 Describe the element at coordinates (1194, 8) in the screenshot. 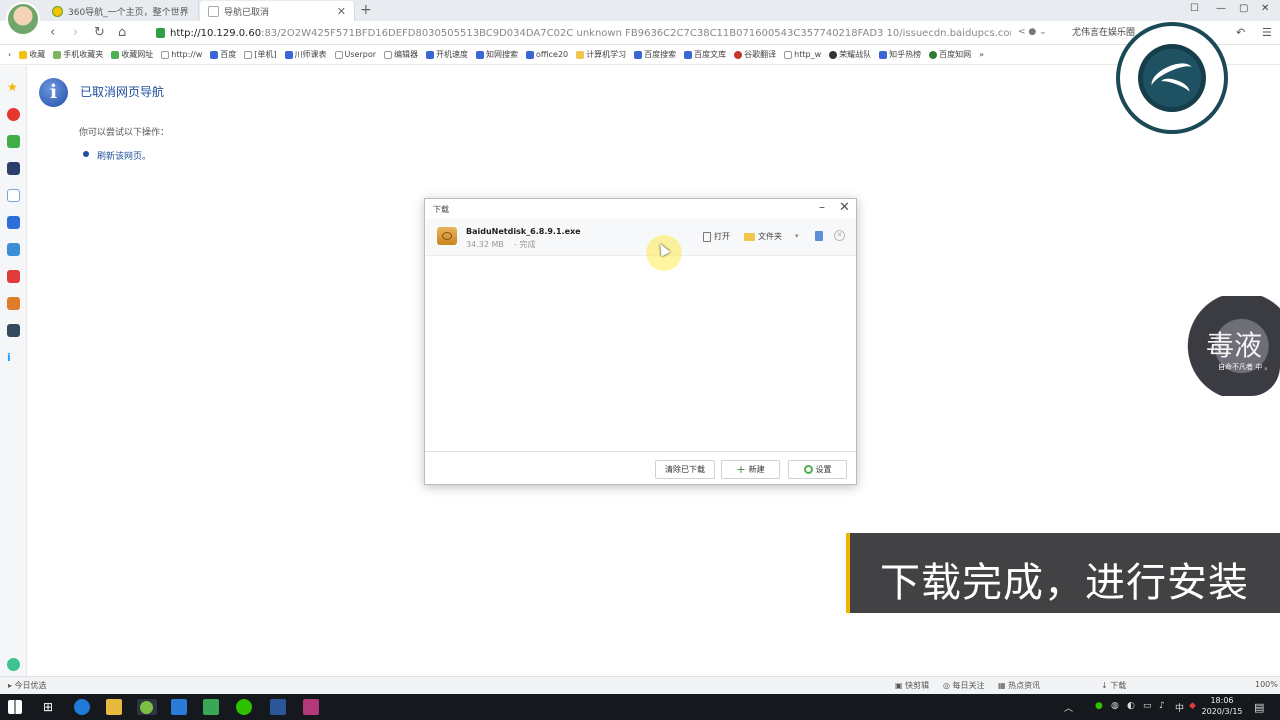

I see `skin-icon: ☐` at that location.